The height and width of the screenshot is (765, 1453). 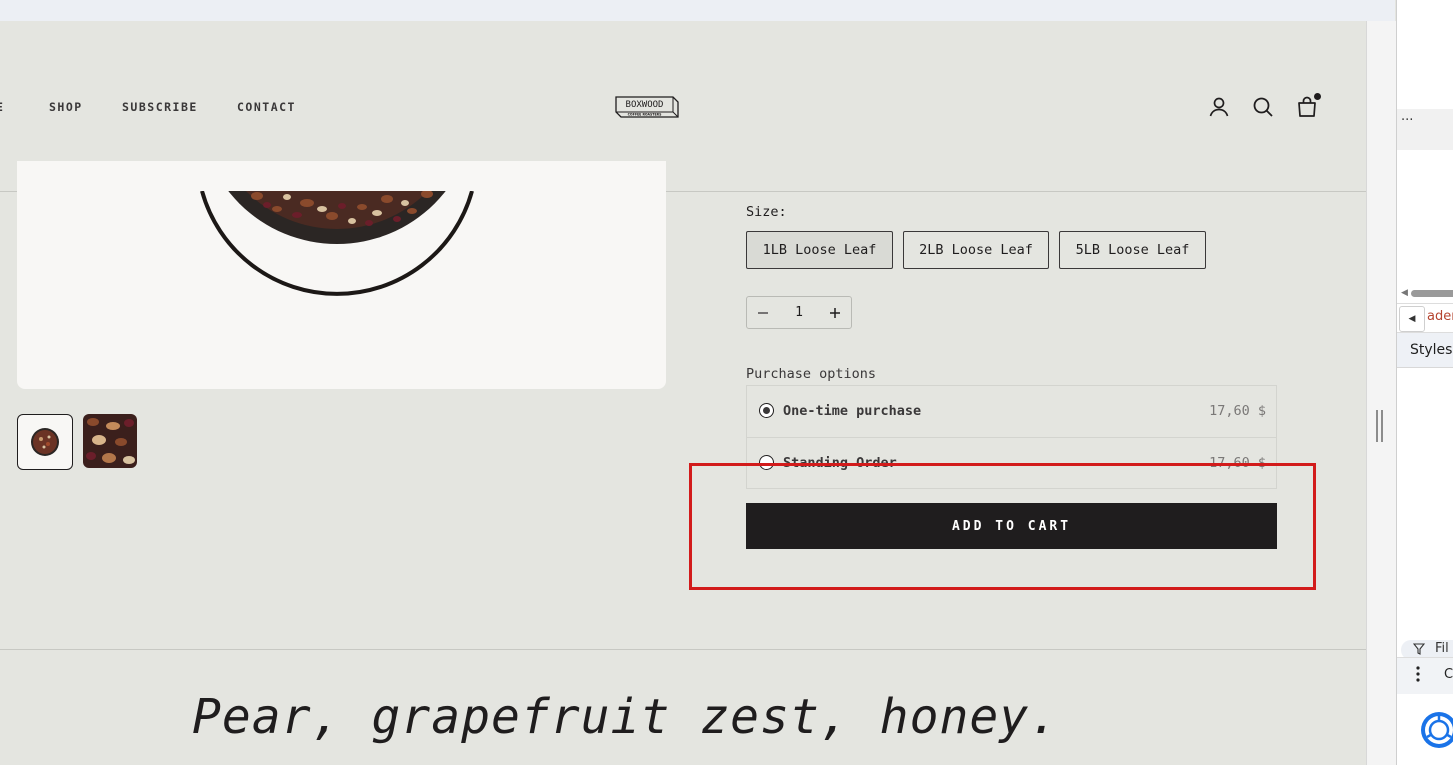 What do you see at coordinates (1308, 106) in the screenshot?
I see `cart-icon` at bounding box center [1308, 106].